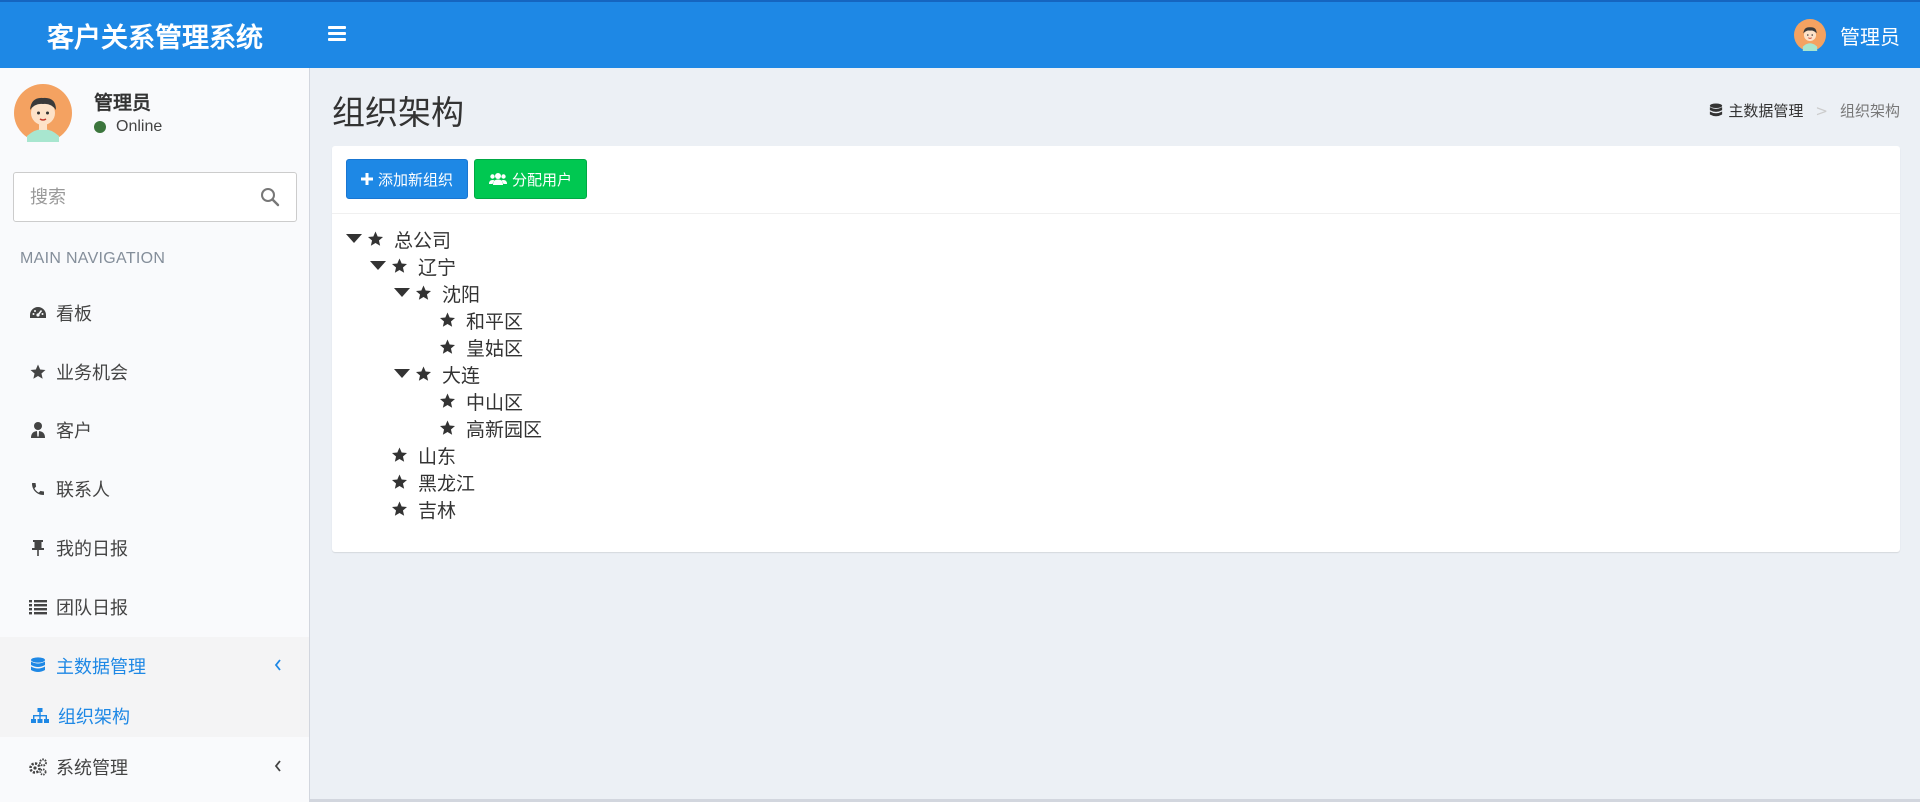 The height and width of the screenshot is (802, 1920). Describe the element at coordinates (423, 240) in the screenshot. I see `tree-node-label: 总公司` at that location.